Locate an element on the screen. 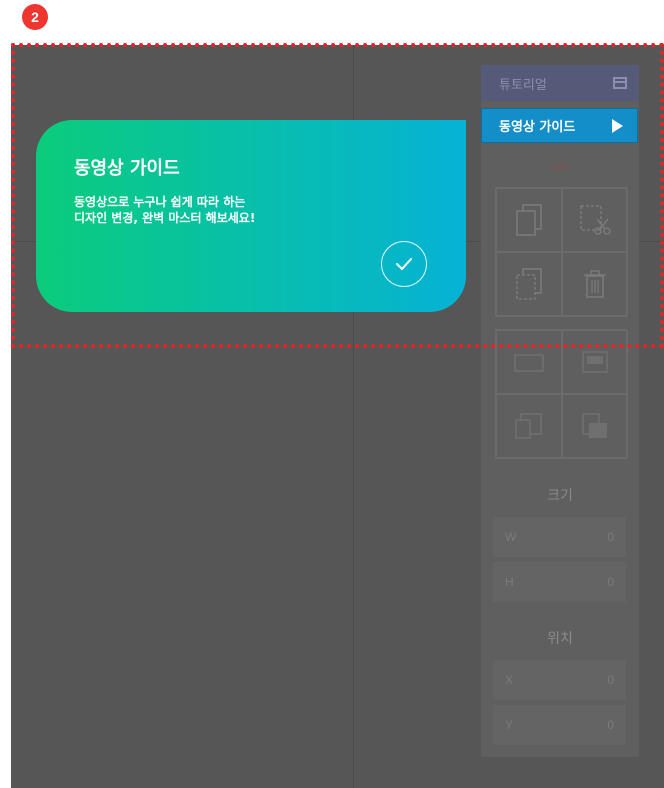 This screenshot has height=788, width=664. height-field-value: 0 is located at coordinates (610, 582).